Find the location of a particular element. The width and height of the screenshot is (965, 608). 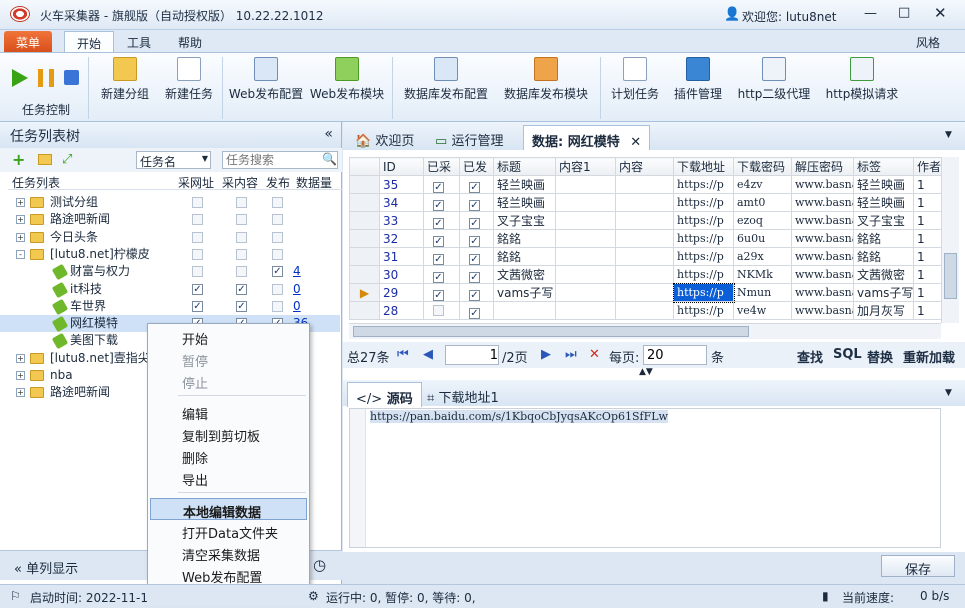

save-button: 保存 is located at coordinates (918, 566).